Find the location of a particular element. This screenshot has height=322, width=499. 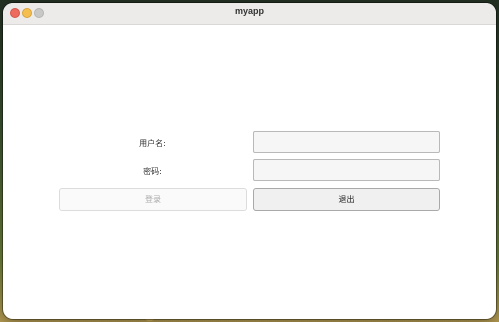

username-input is located at coordinates (346, 142).